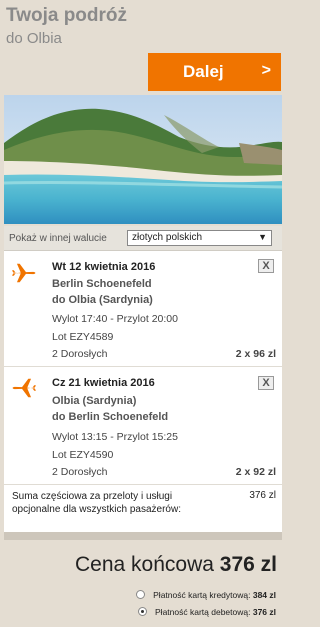 This screenshot has height=627, width=320. Describe the element at coordinates (266, 70) in the screenshot. I see `chevron-right-icon: >` at that location.